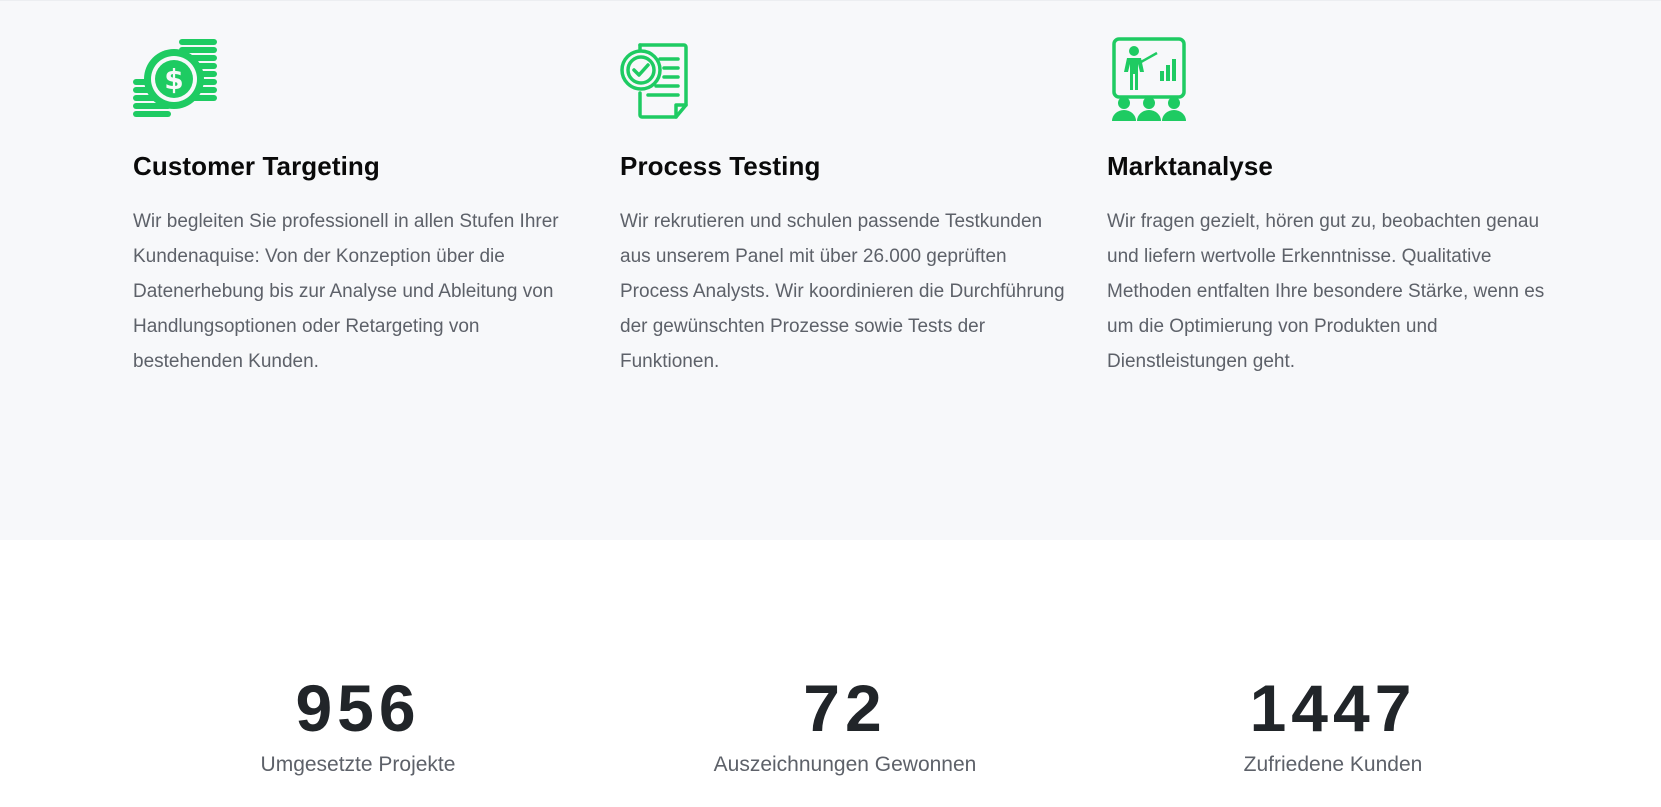 The image size is (1661, 807). I want to click on stat-number: 956, so click(358, 708).